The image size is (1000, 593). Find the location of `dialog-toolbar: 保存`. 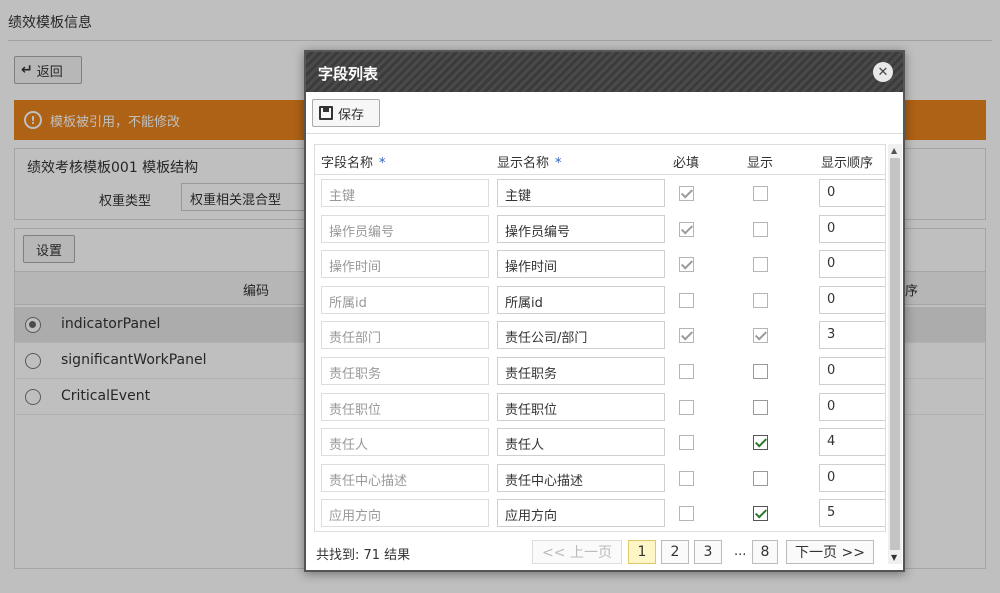

dialog-toolbar: 保存 is located at coordinates (604, 113).